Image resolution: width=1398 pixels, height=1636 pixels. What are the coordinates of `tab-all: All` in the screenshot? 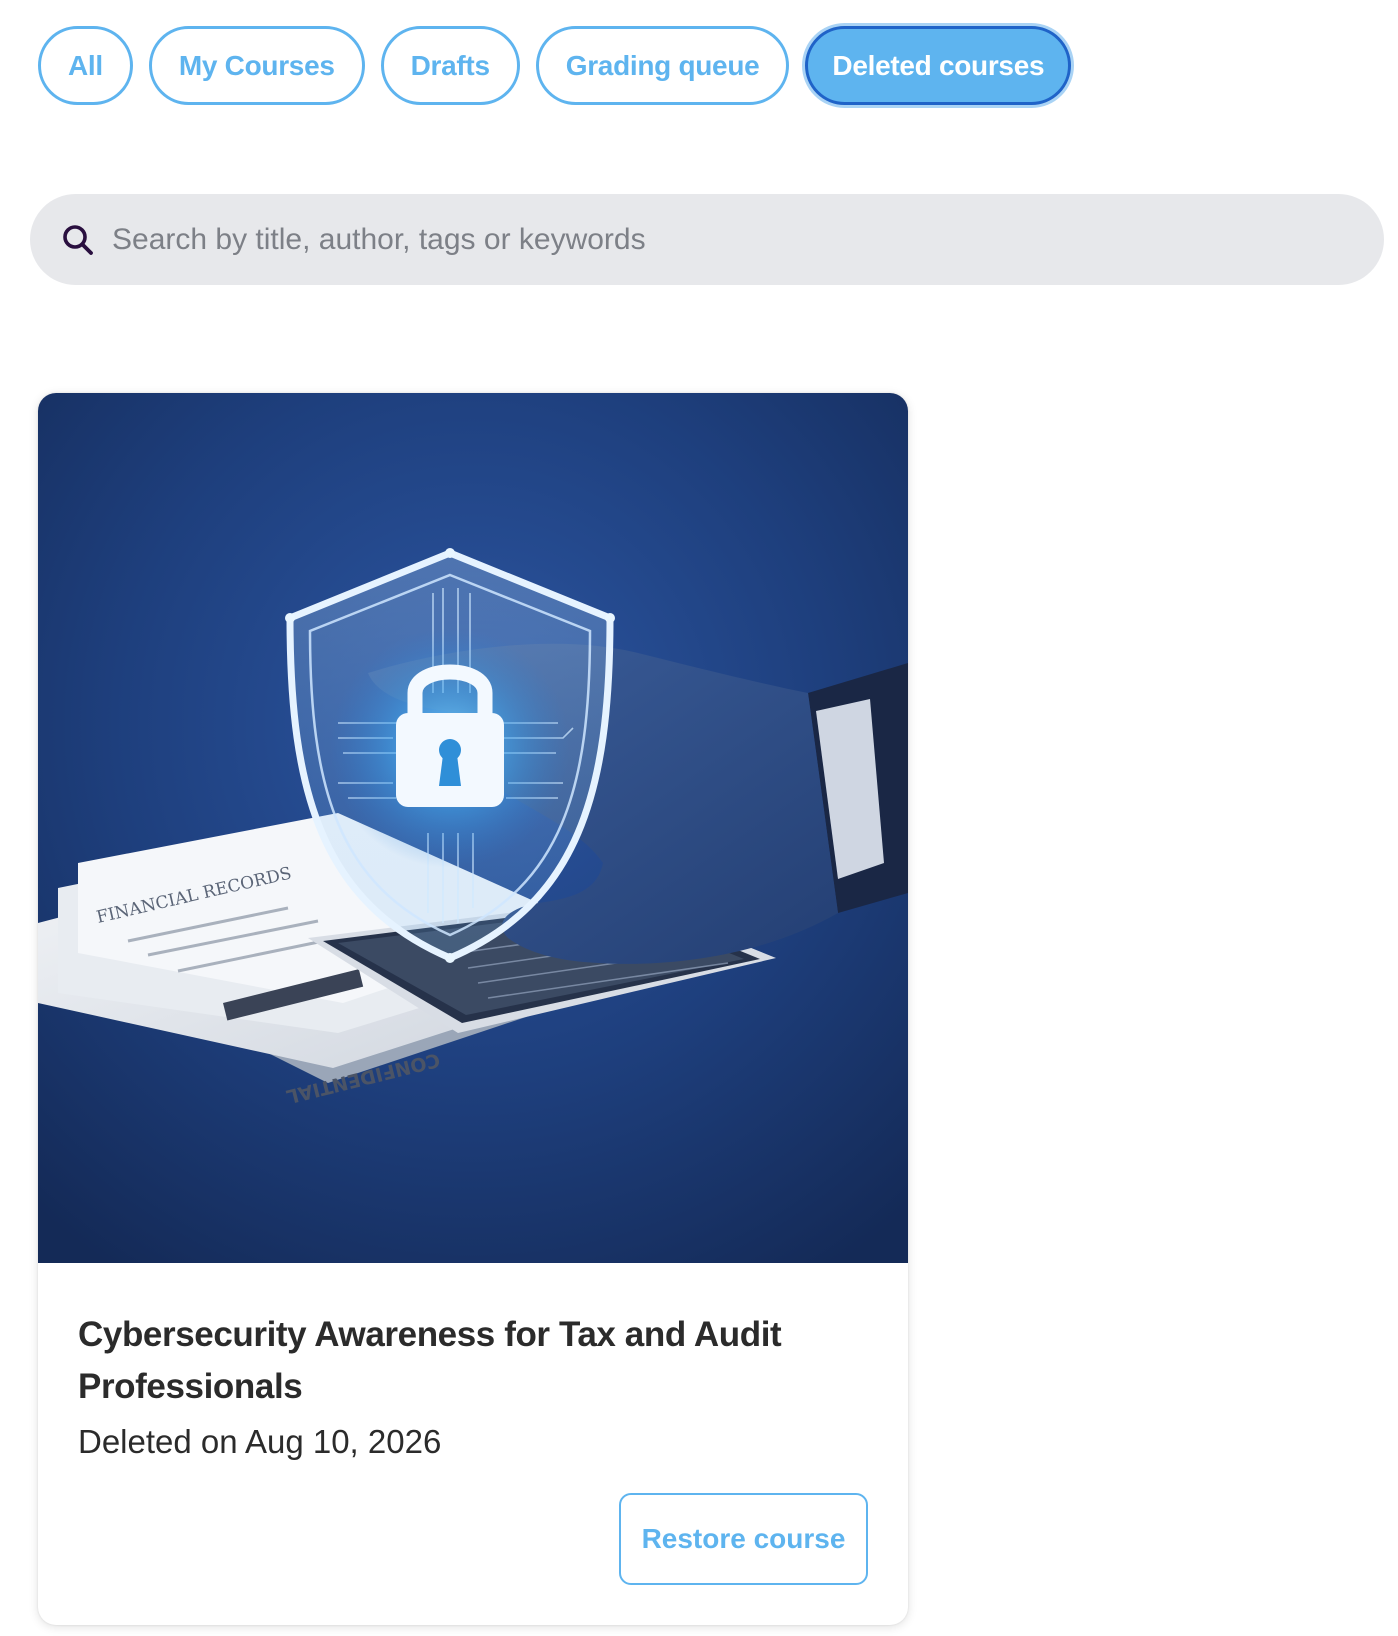 It's located at (85, 65).